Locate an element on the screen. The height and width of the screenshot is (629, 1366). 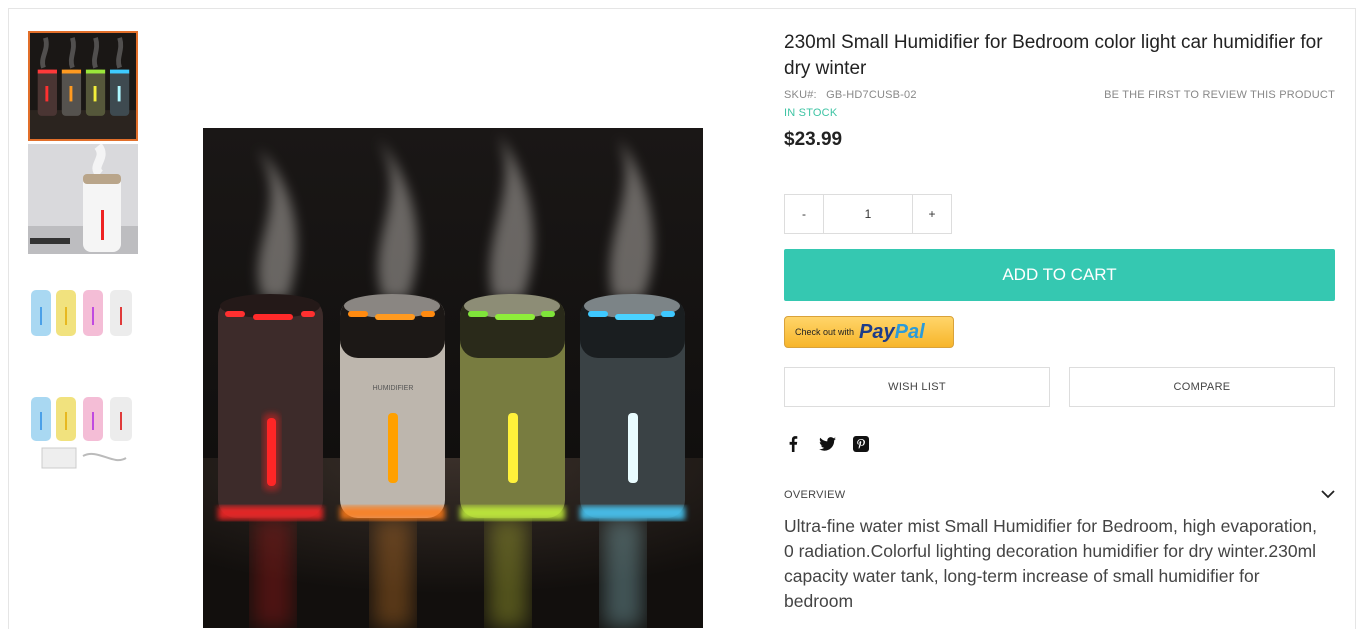
wish-list-button: WISH LIST is located at coordinates (917, 387).